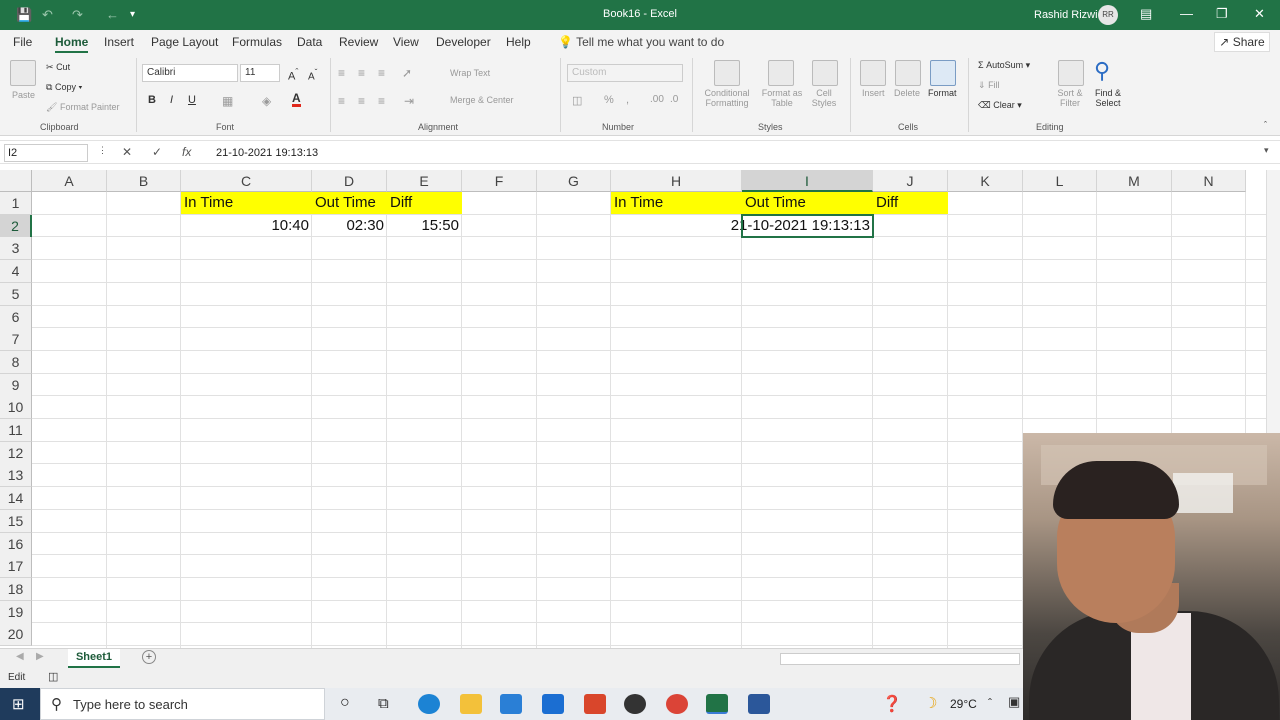  I want to click on column-header-c: C, so click(246, 181).